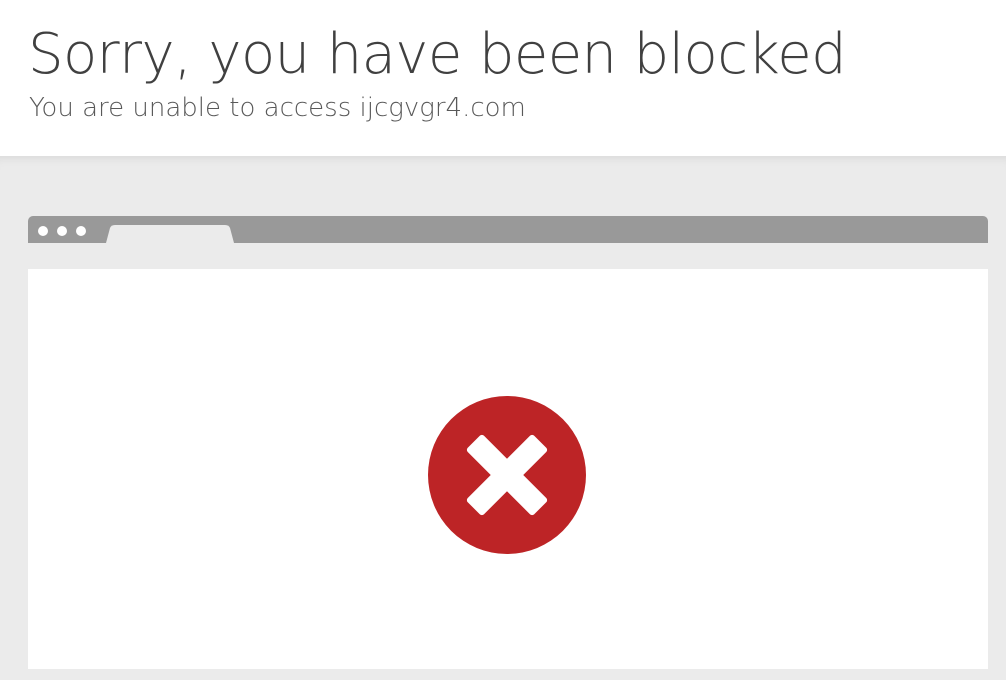 This screenshot has width=1006, height=680. Describe the element at coordinates (437, 54) in the screenshot. I see `page-title: Sorry, you have been blocked` at that location.